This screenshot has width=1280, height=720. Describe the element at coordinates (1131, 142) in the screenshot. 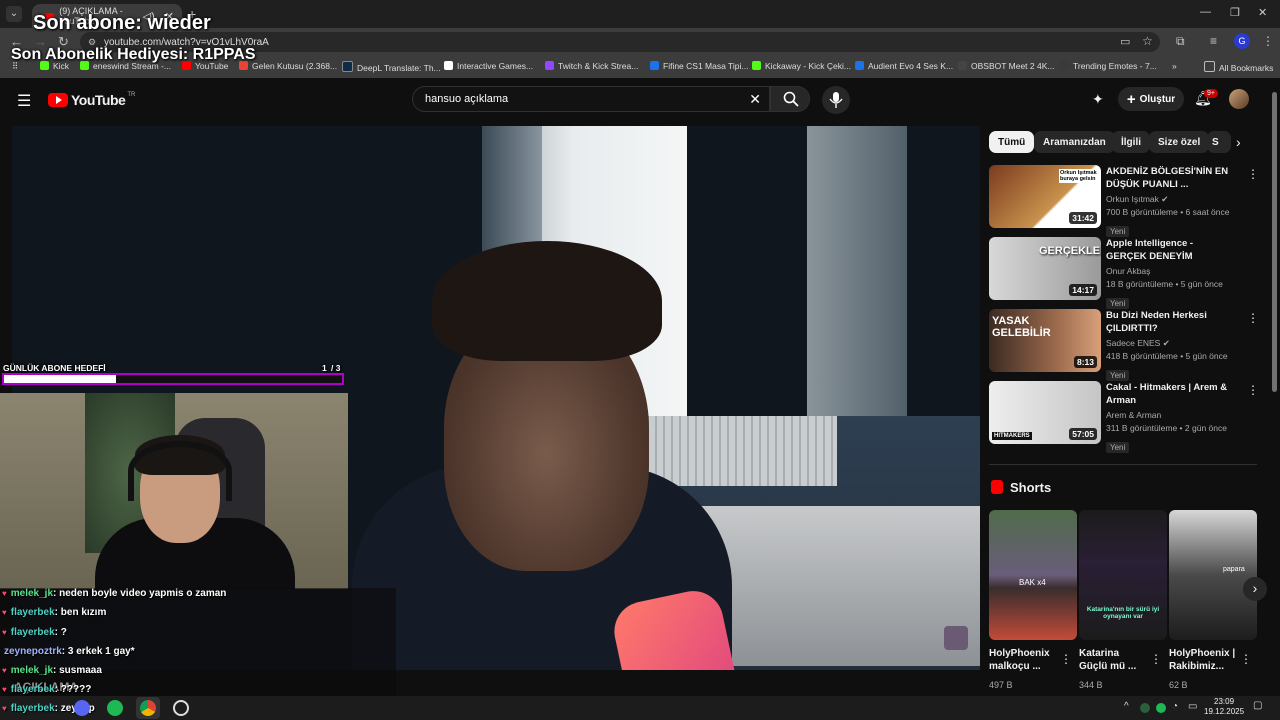

I see `chip-related: İlgili` at that location.